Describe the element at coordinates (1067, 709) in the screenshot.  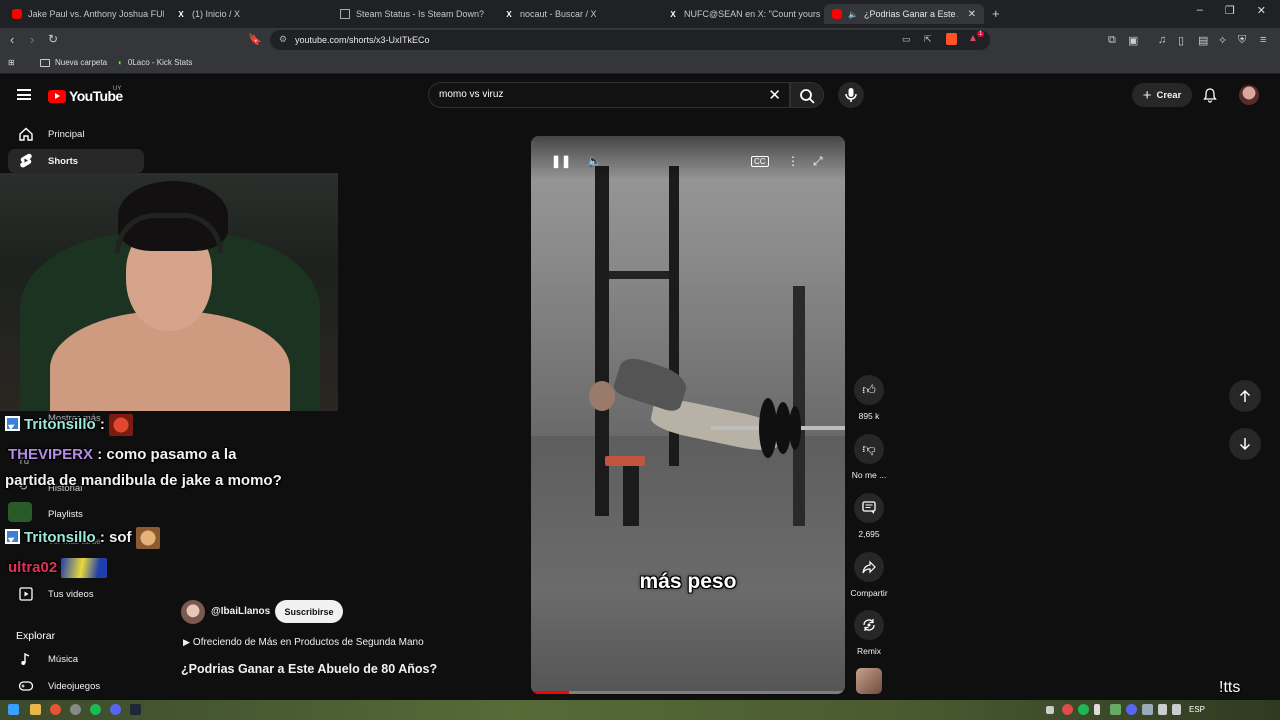
I see `tray-record-icon` at that location.